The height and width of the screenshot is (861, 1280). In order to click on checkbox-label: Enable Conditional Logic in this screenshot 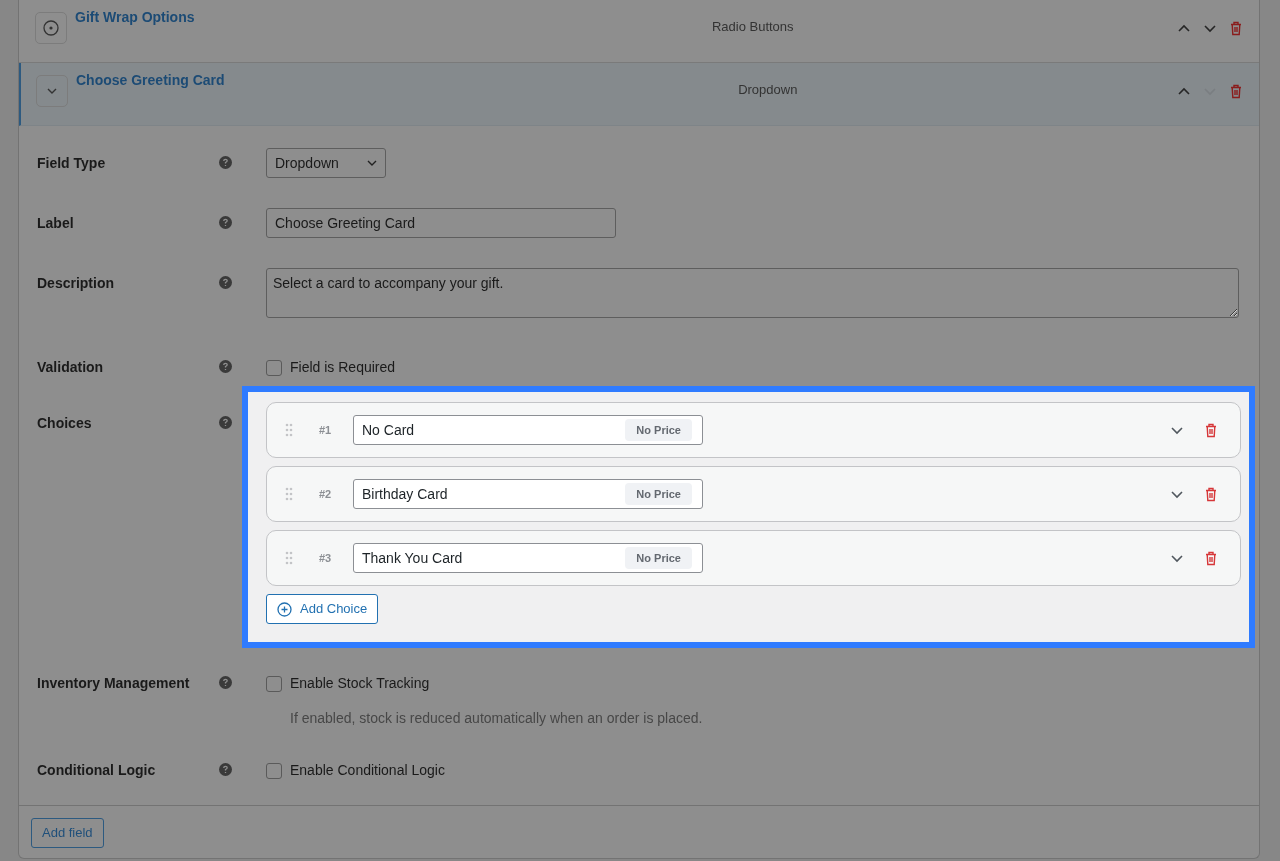, I will do `click(367, 770)`.